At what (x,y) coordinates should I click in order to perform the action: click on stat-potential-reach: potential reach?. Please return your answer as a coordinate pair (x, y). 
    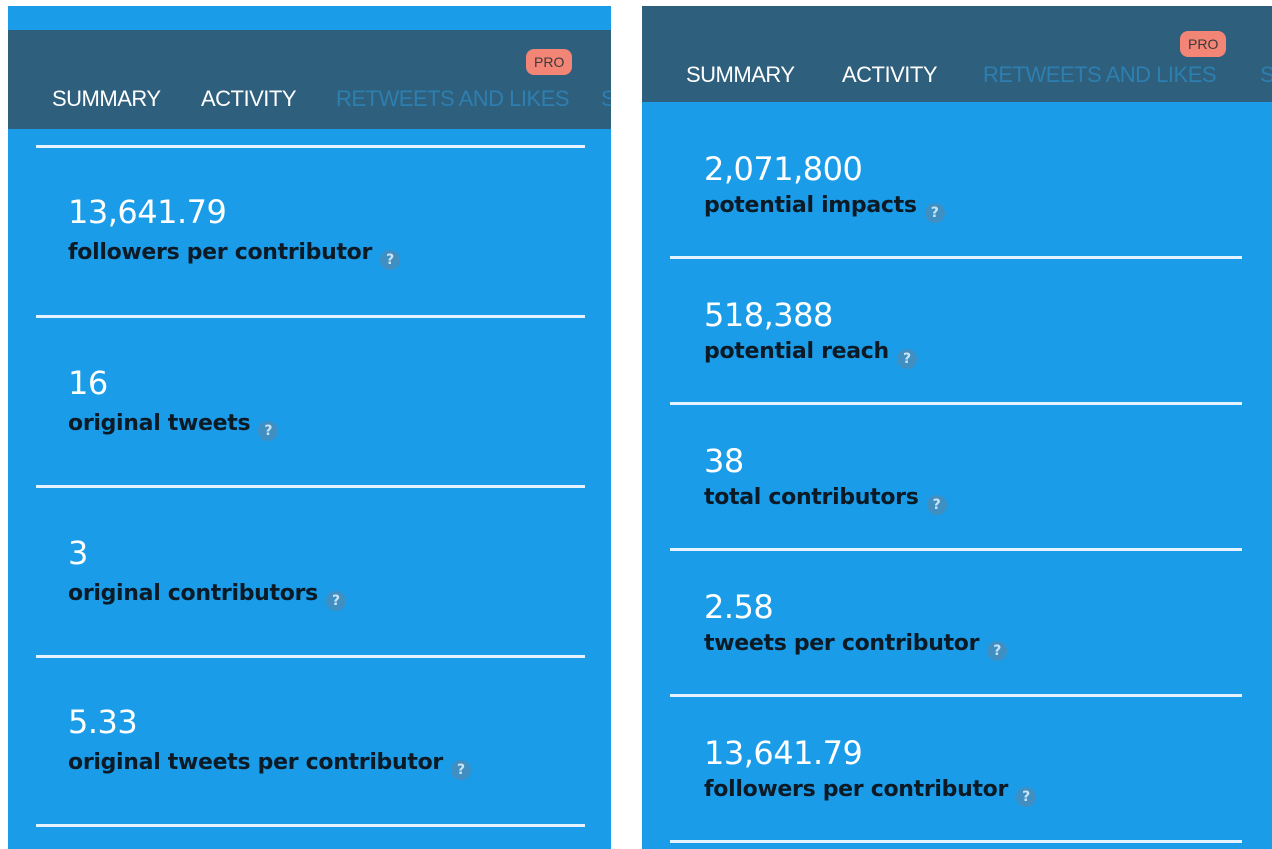
    Looking at the image, I should click on (810, 354).